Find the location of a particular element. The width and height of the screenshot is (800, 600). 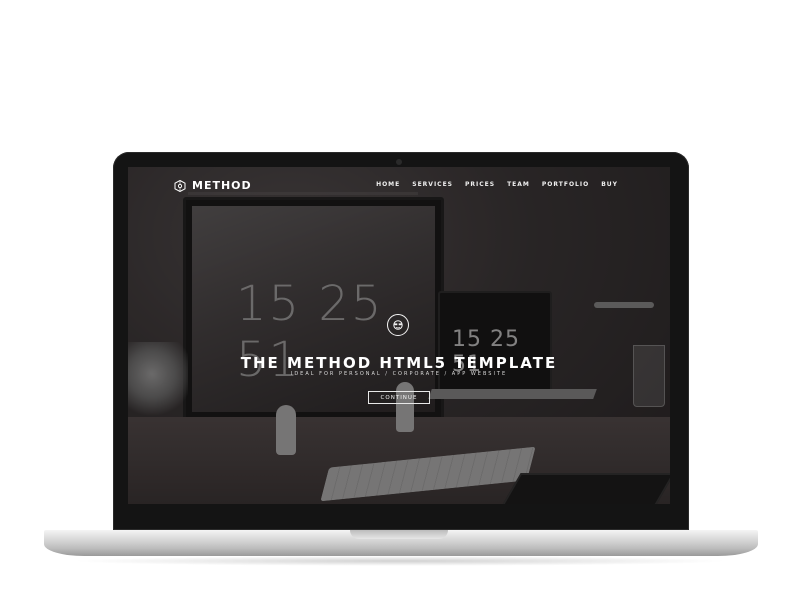

hexagon-logo-icon is located at coordinates (180, 185).